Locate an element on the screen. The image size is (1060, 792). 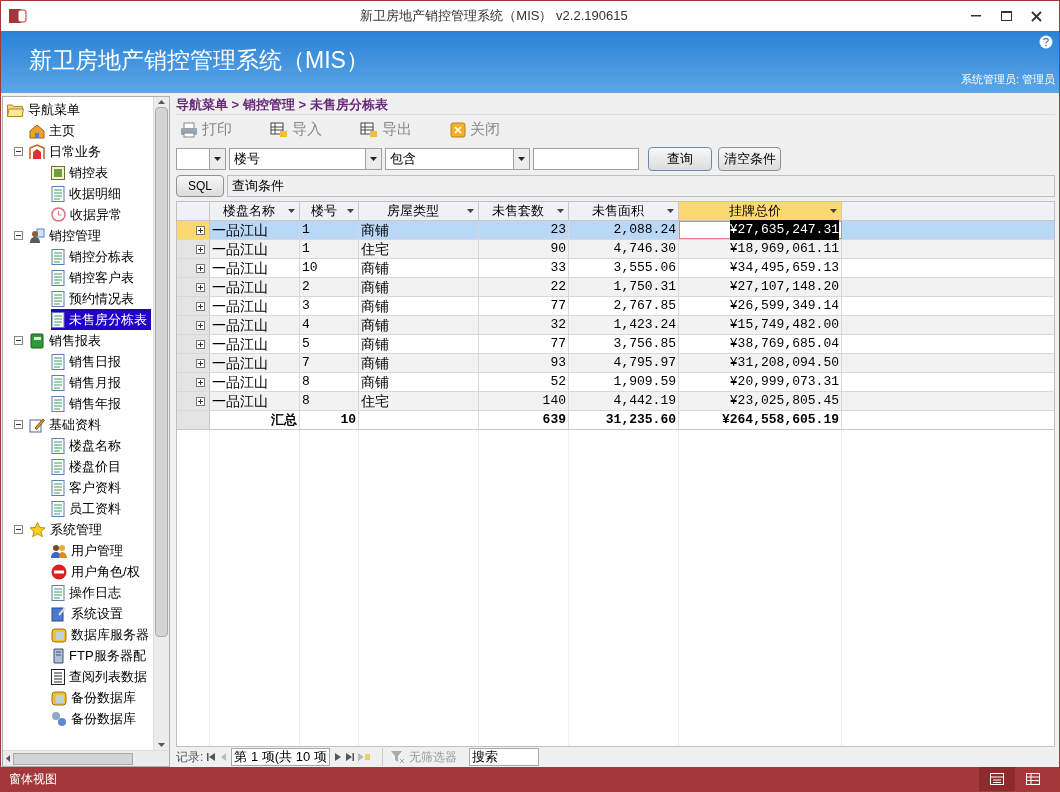
table-cell-text: ¥15,749,482.00 is located at coordinates (784, 325).